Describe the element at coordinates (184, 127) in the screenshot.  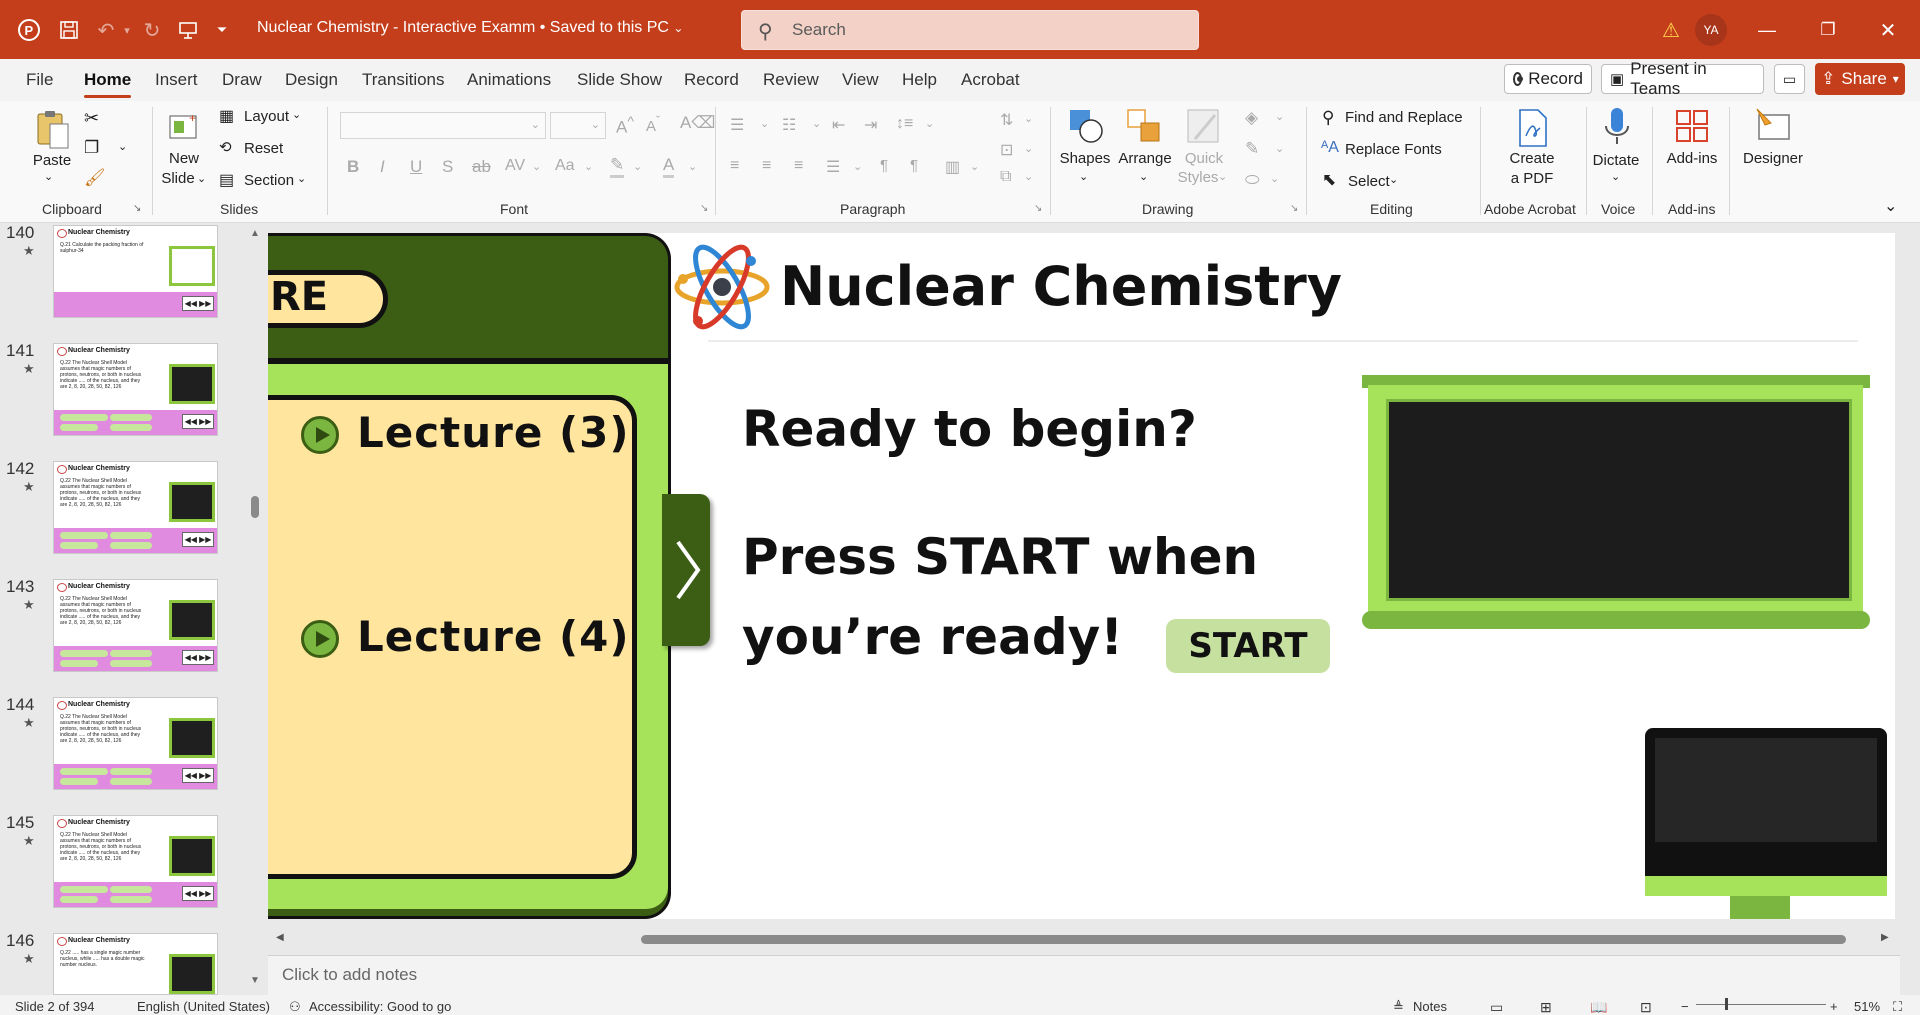
I see `new-slide-icon: +` at that location.